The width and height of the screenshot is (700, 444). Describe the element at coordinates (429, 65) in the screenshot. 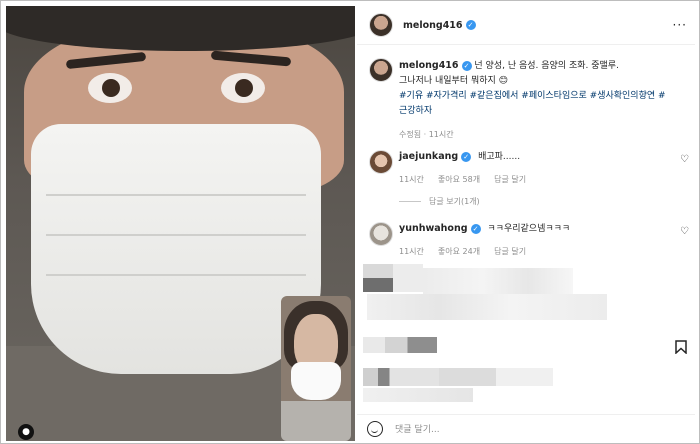

I see `caption-username: melong416` at that location.